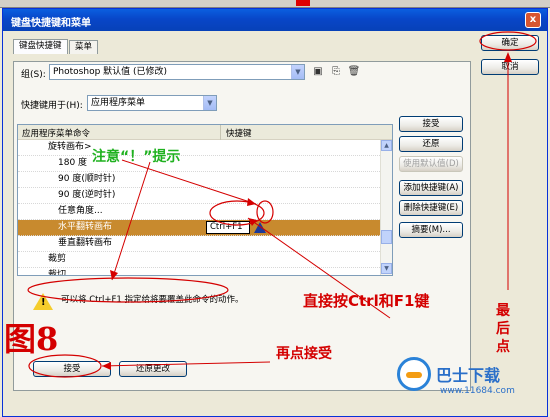 This screenshot has width=550, height=417. What do you see at coordinates (477, 391) in the screenshot?
I see `watermark-url: www.11684.com` at bounding box center [477, 391].